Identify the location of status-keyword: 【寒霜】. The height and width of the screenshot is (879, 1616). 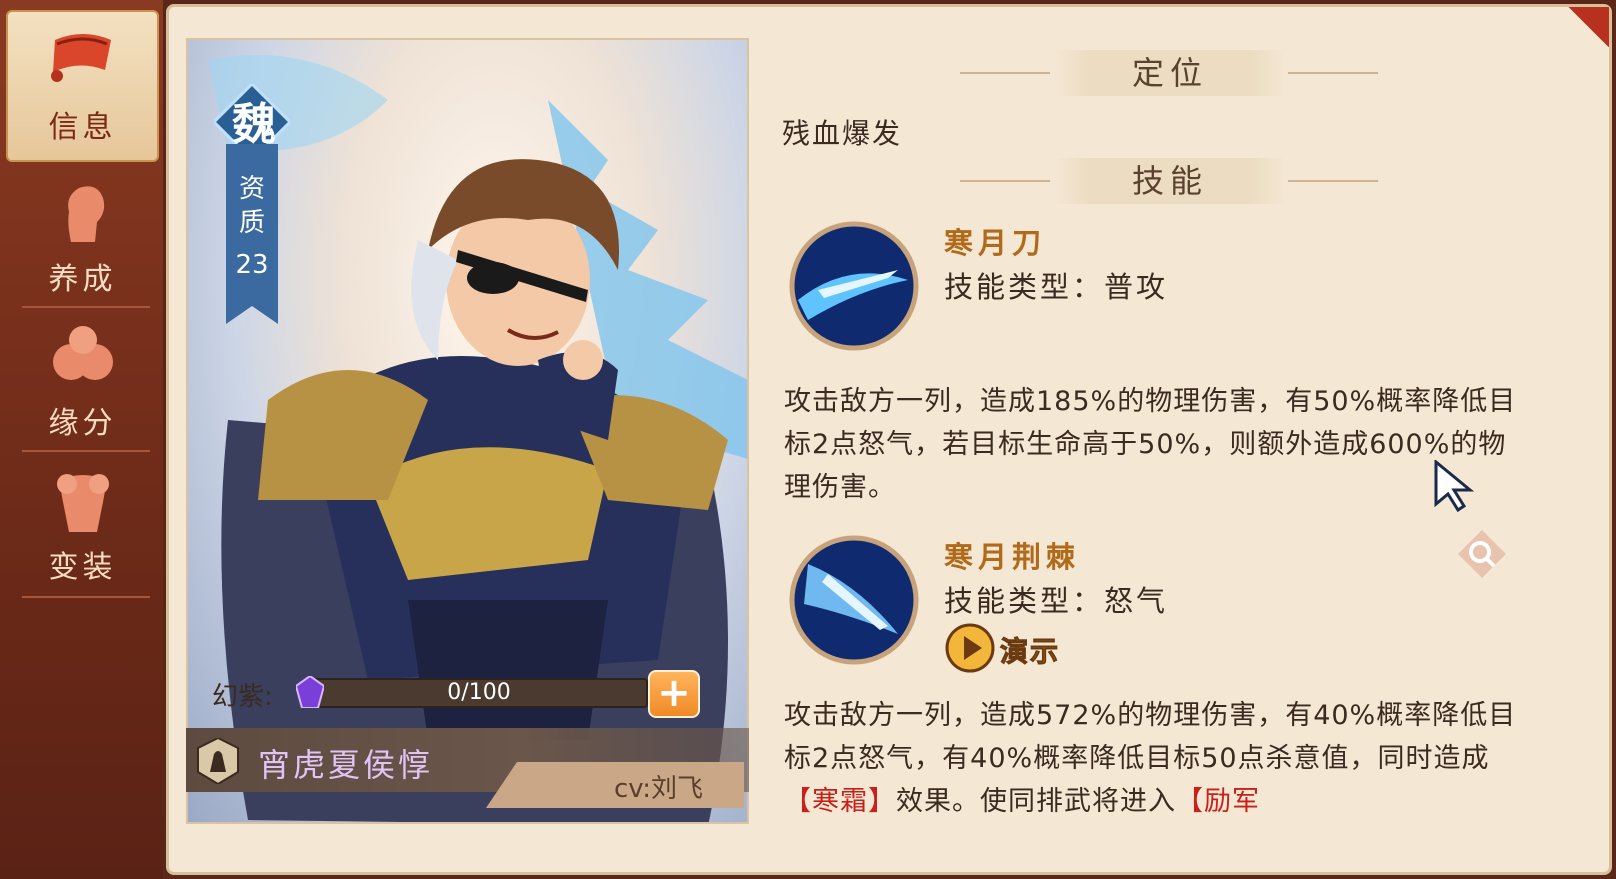
(840, 801).